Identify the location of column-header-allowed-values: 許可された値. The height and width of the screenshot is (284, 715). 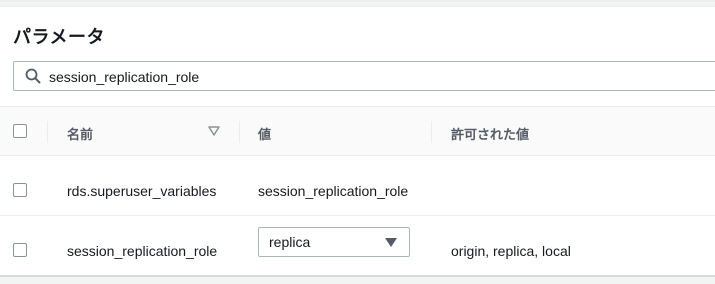
(490, 134).